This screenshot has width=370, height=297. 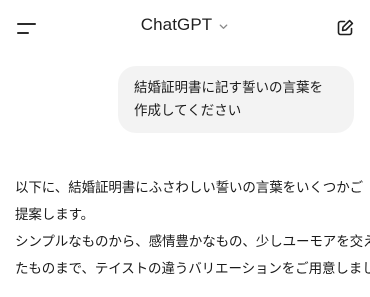 I want to click on edit-icon, so click(x=345, y=27).